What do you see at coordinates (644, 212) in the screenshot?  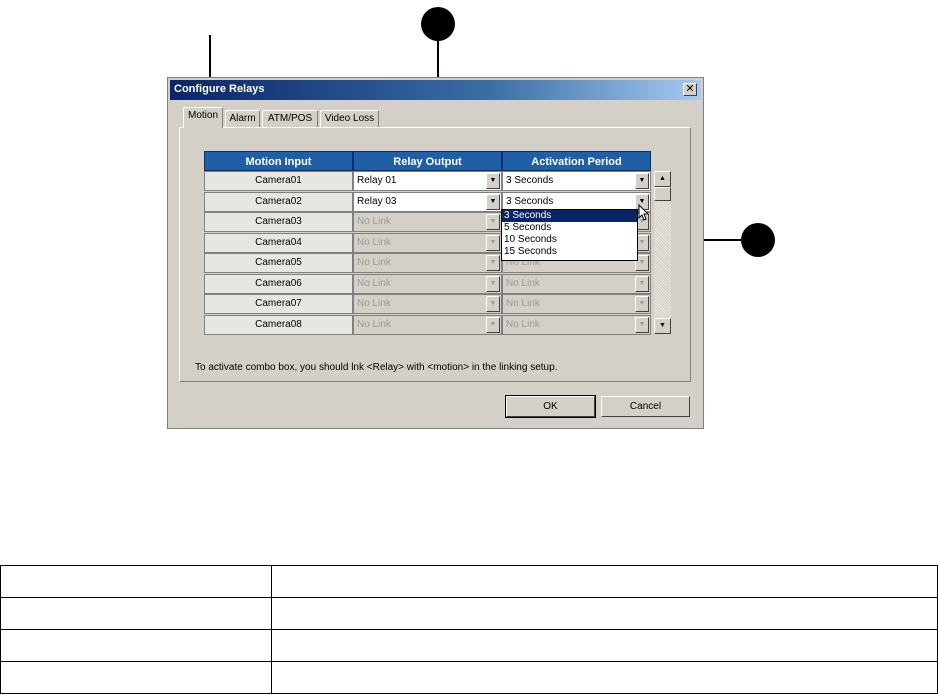 I see `mouse-cursor-icon` at bounding box center [644, 212].